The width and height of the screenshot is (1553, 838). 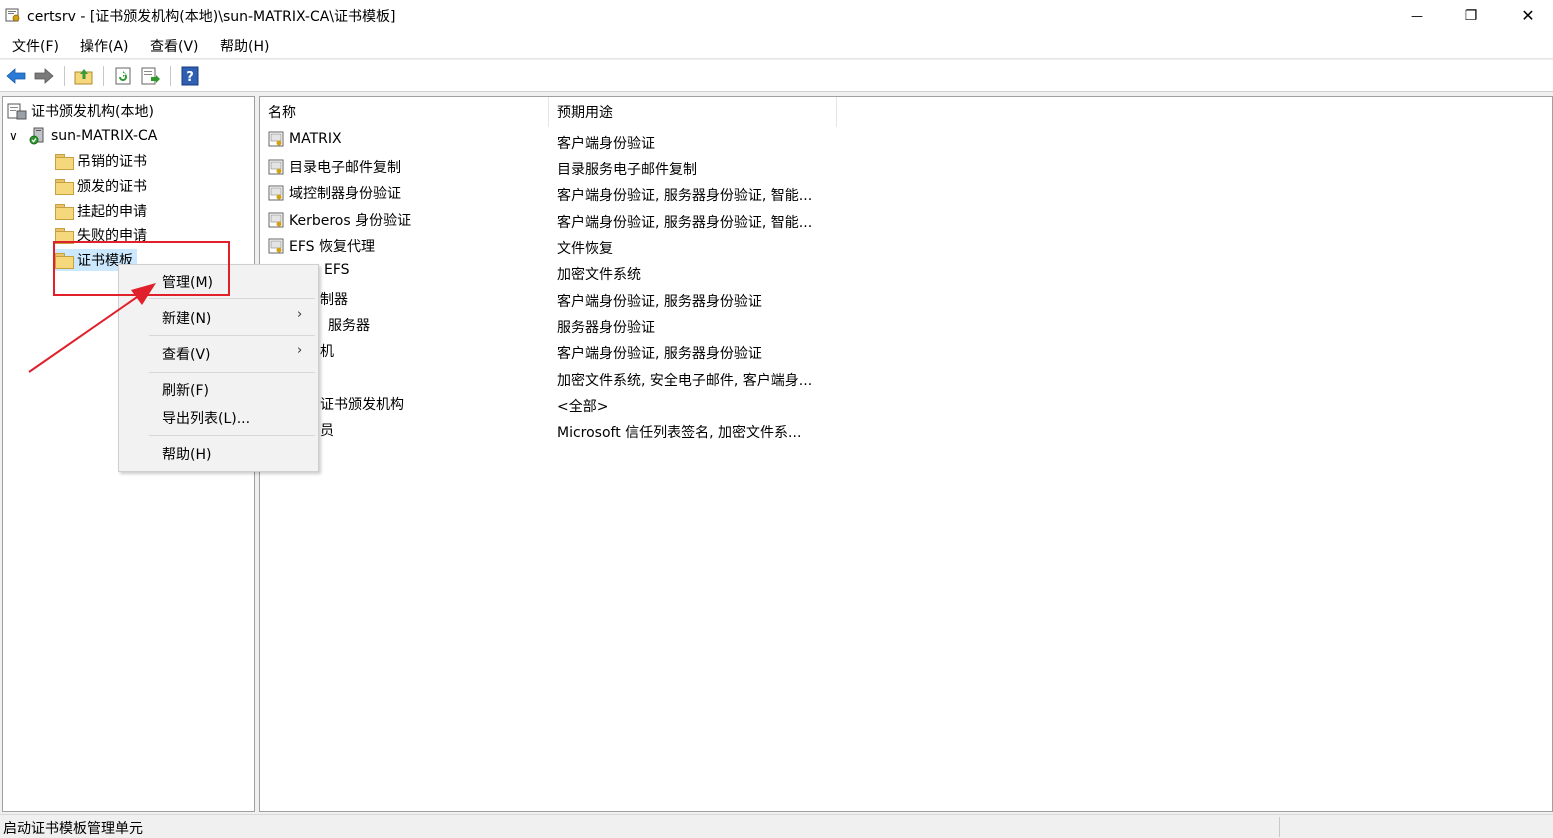 What do you see at coordinates (186, 355) in the screenshot?
I see `context-menu-label: 查看(V)` at bounding box center [186, 355].